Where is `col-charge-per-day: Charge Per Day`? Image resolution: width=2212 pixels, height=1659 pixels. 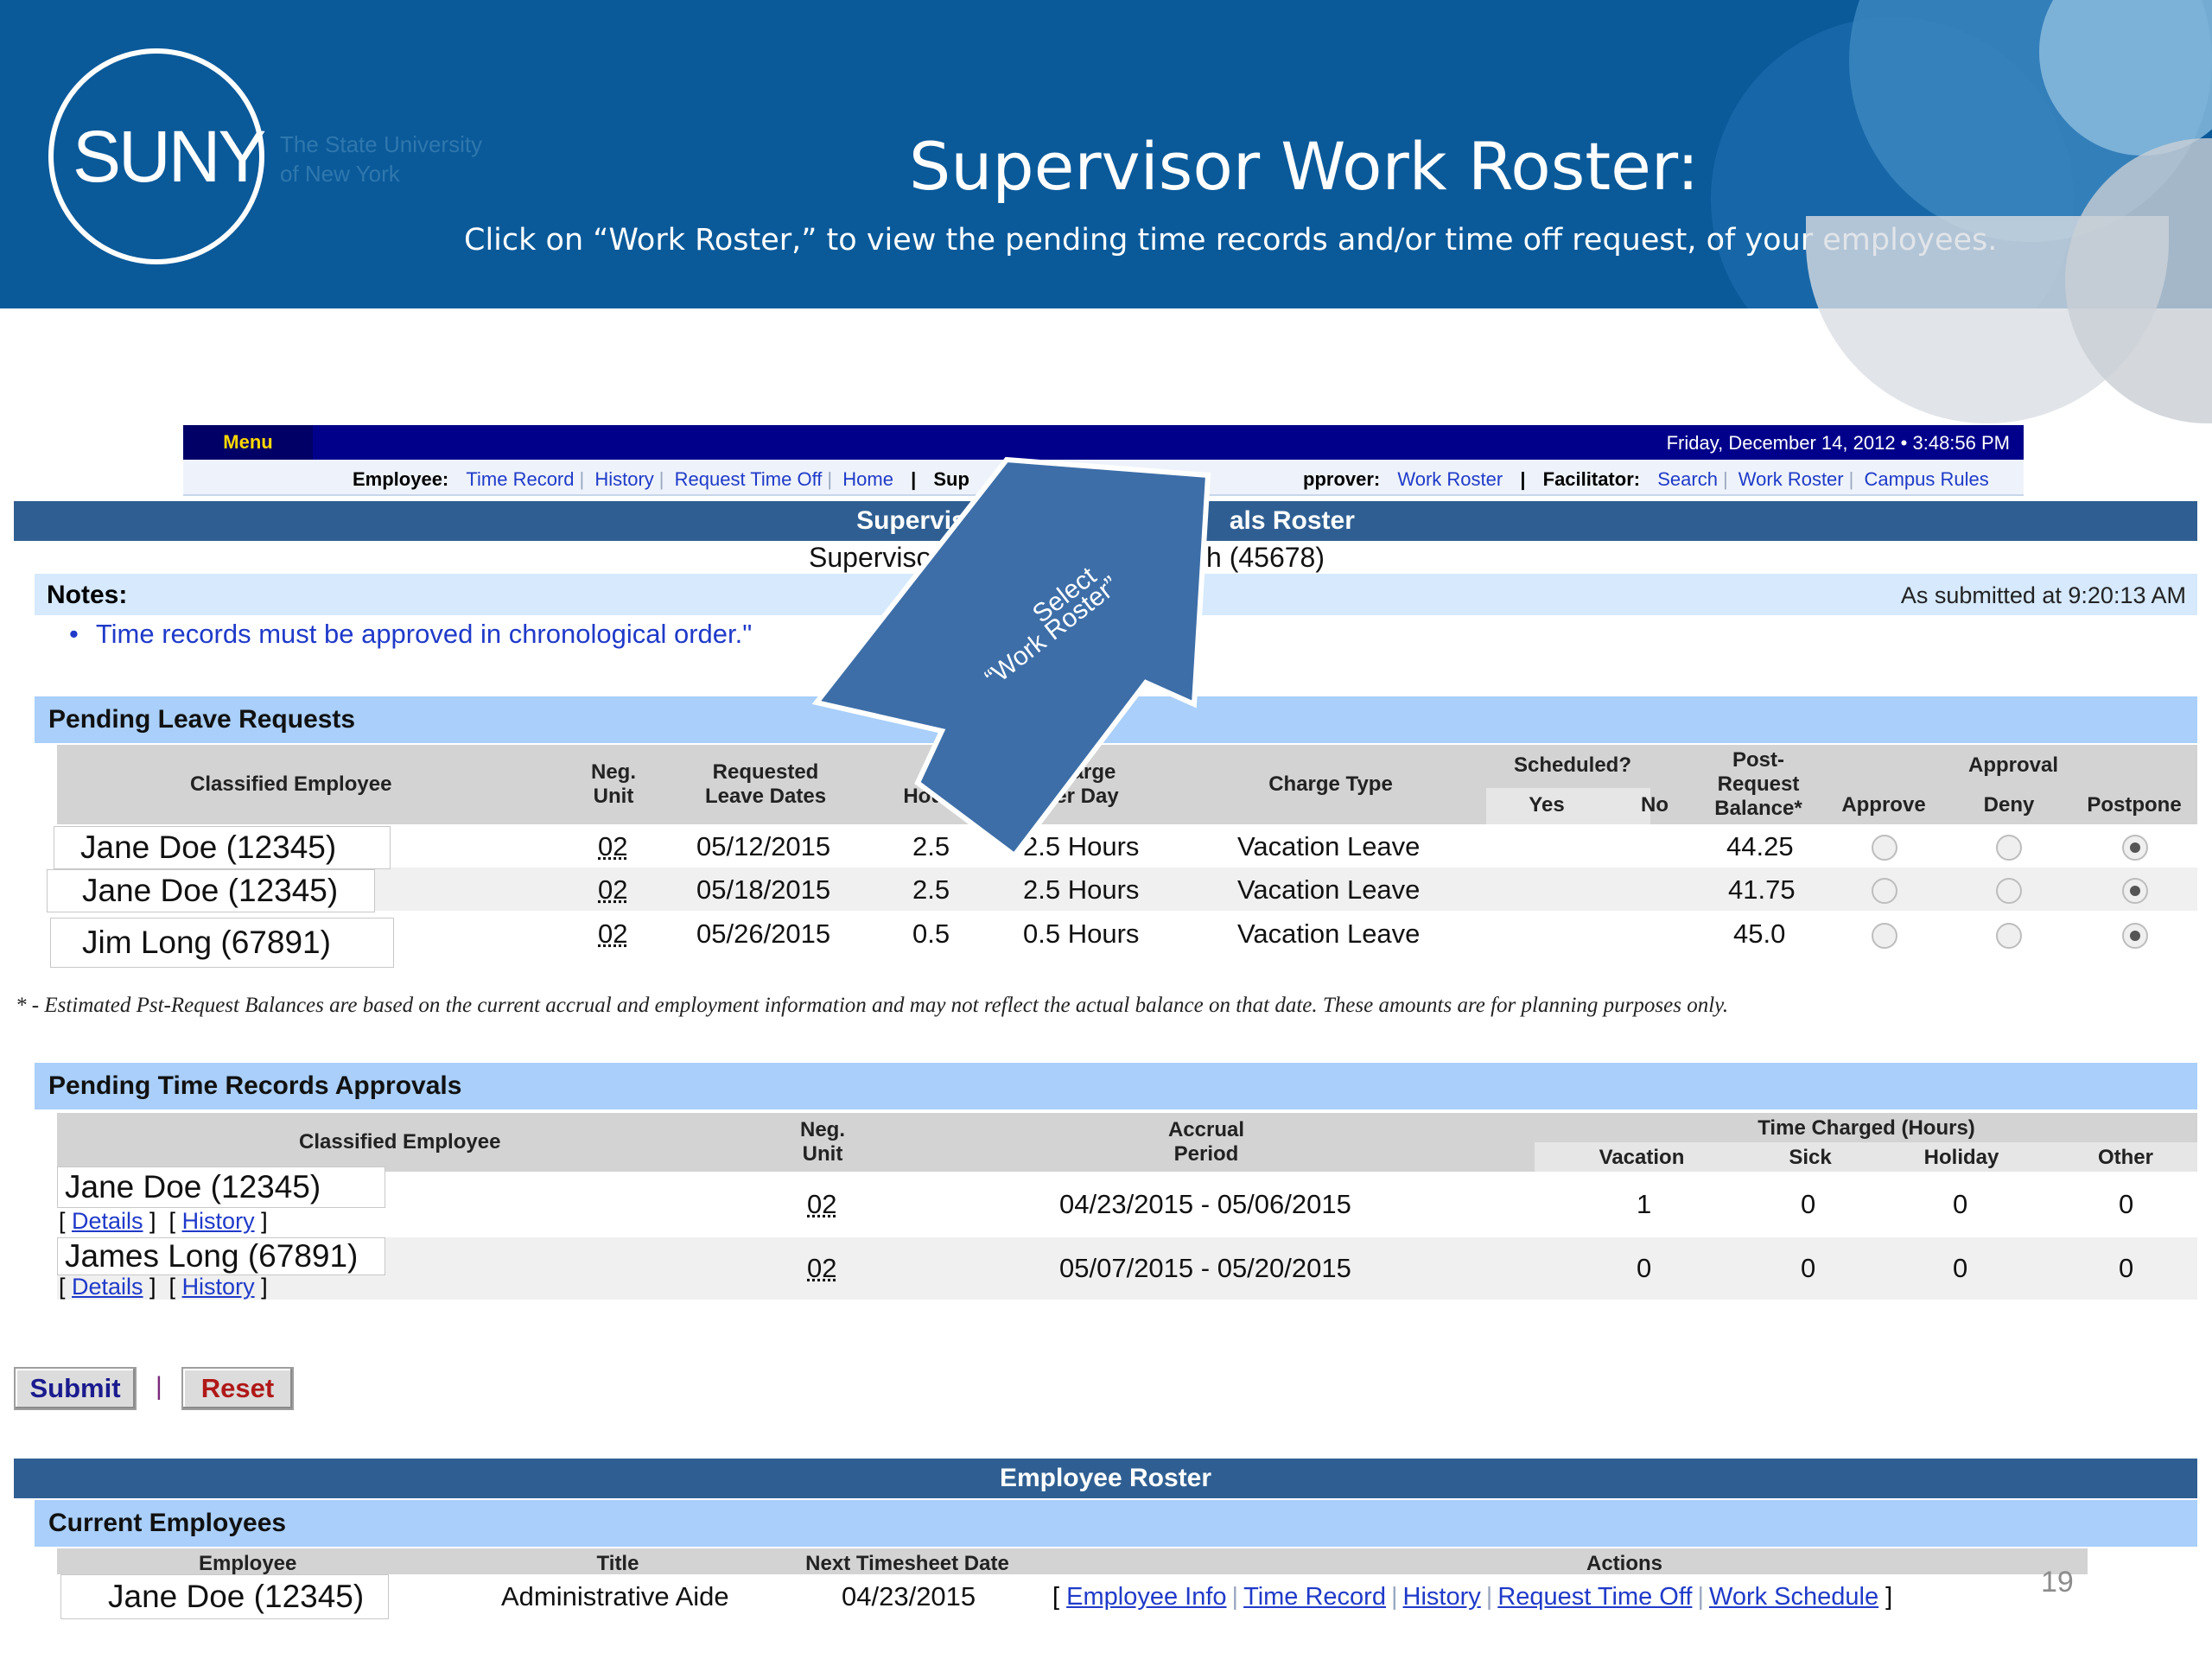 col-charge-per-day: Charge Per Day is located at coordinates (1080, 784).